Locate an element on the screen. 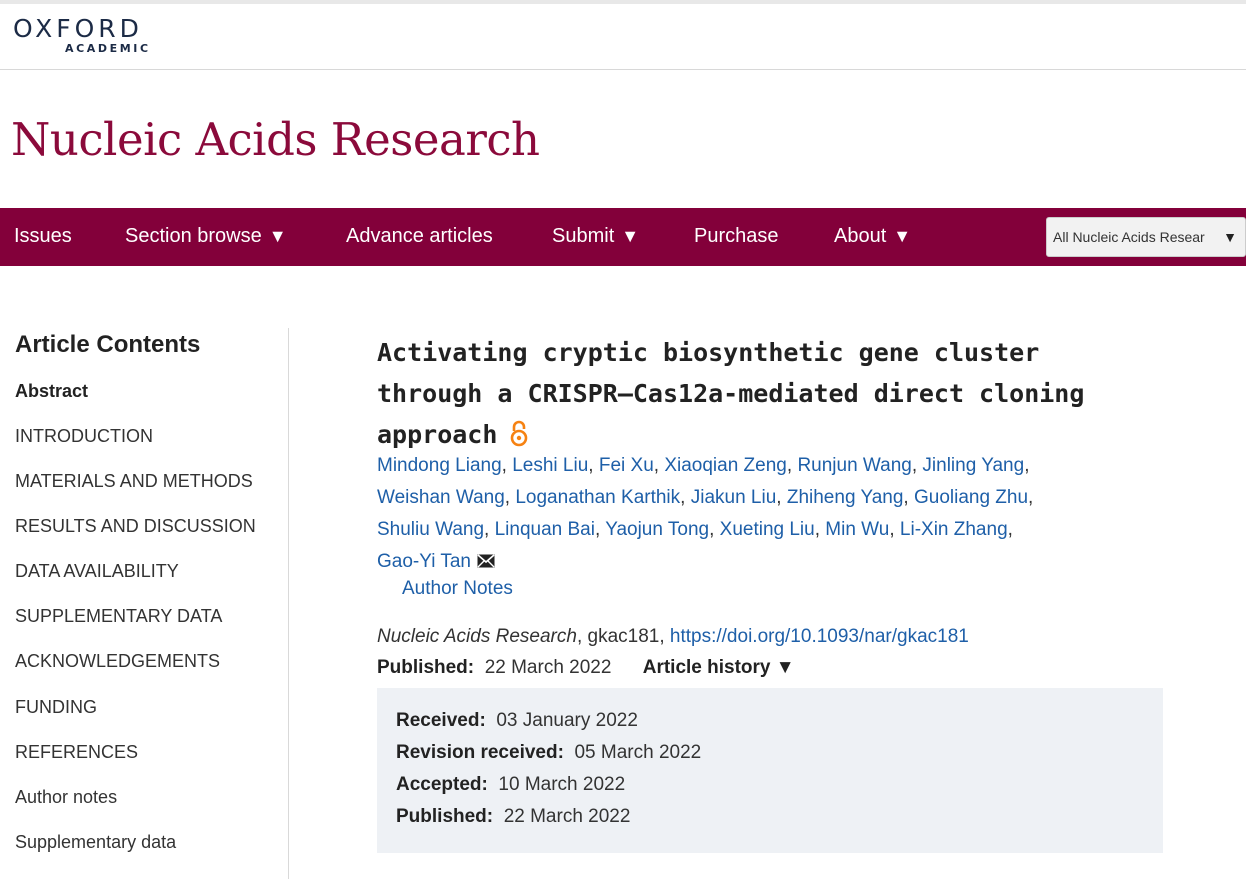  article-history-toggle: Article history ▼ is located at coordinates (719, 667).